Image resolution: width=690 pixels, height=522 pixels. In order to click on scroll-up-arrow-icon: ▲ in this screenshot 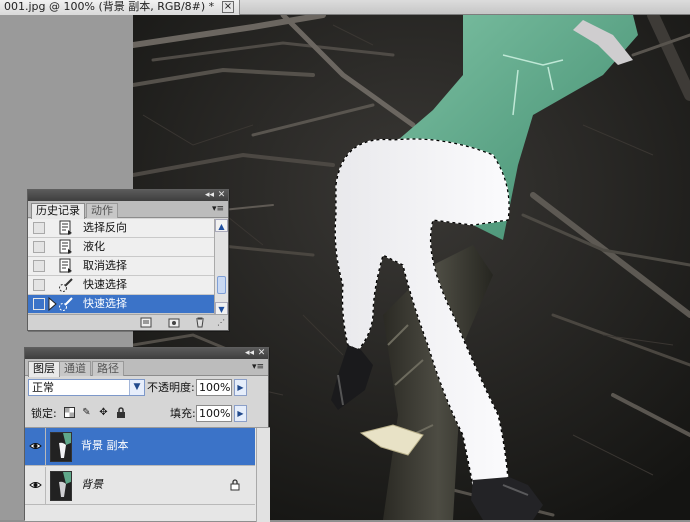, I will do `click(221, 225)`.